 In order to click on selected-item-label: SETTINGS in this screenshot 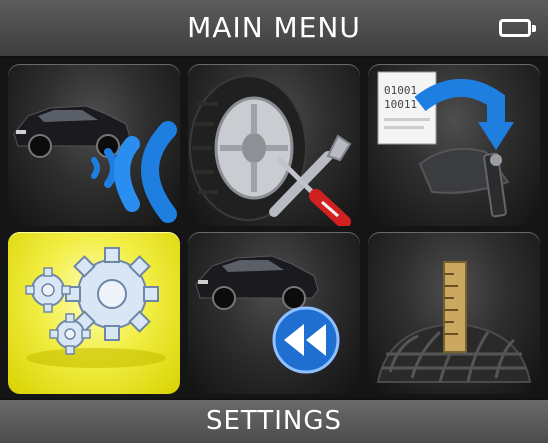, I will do `click(273, 421)`.